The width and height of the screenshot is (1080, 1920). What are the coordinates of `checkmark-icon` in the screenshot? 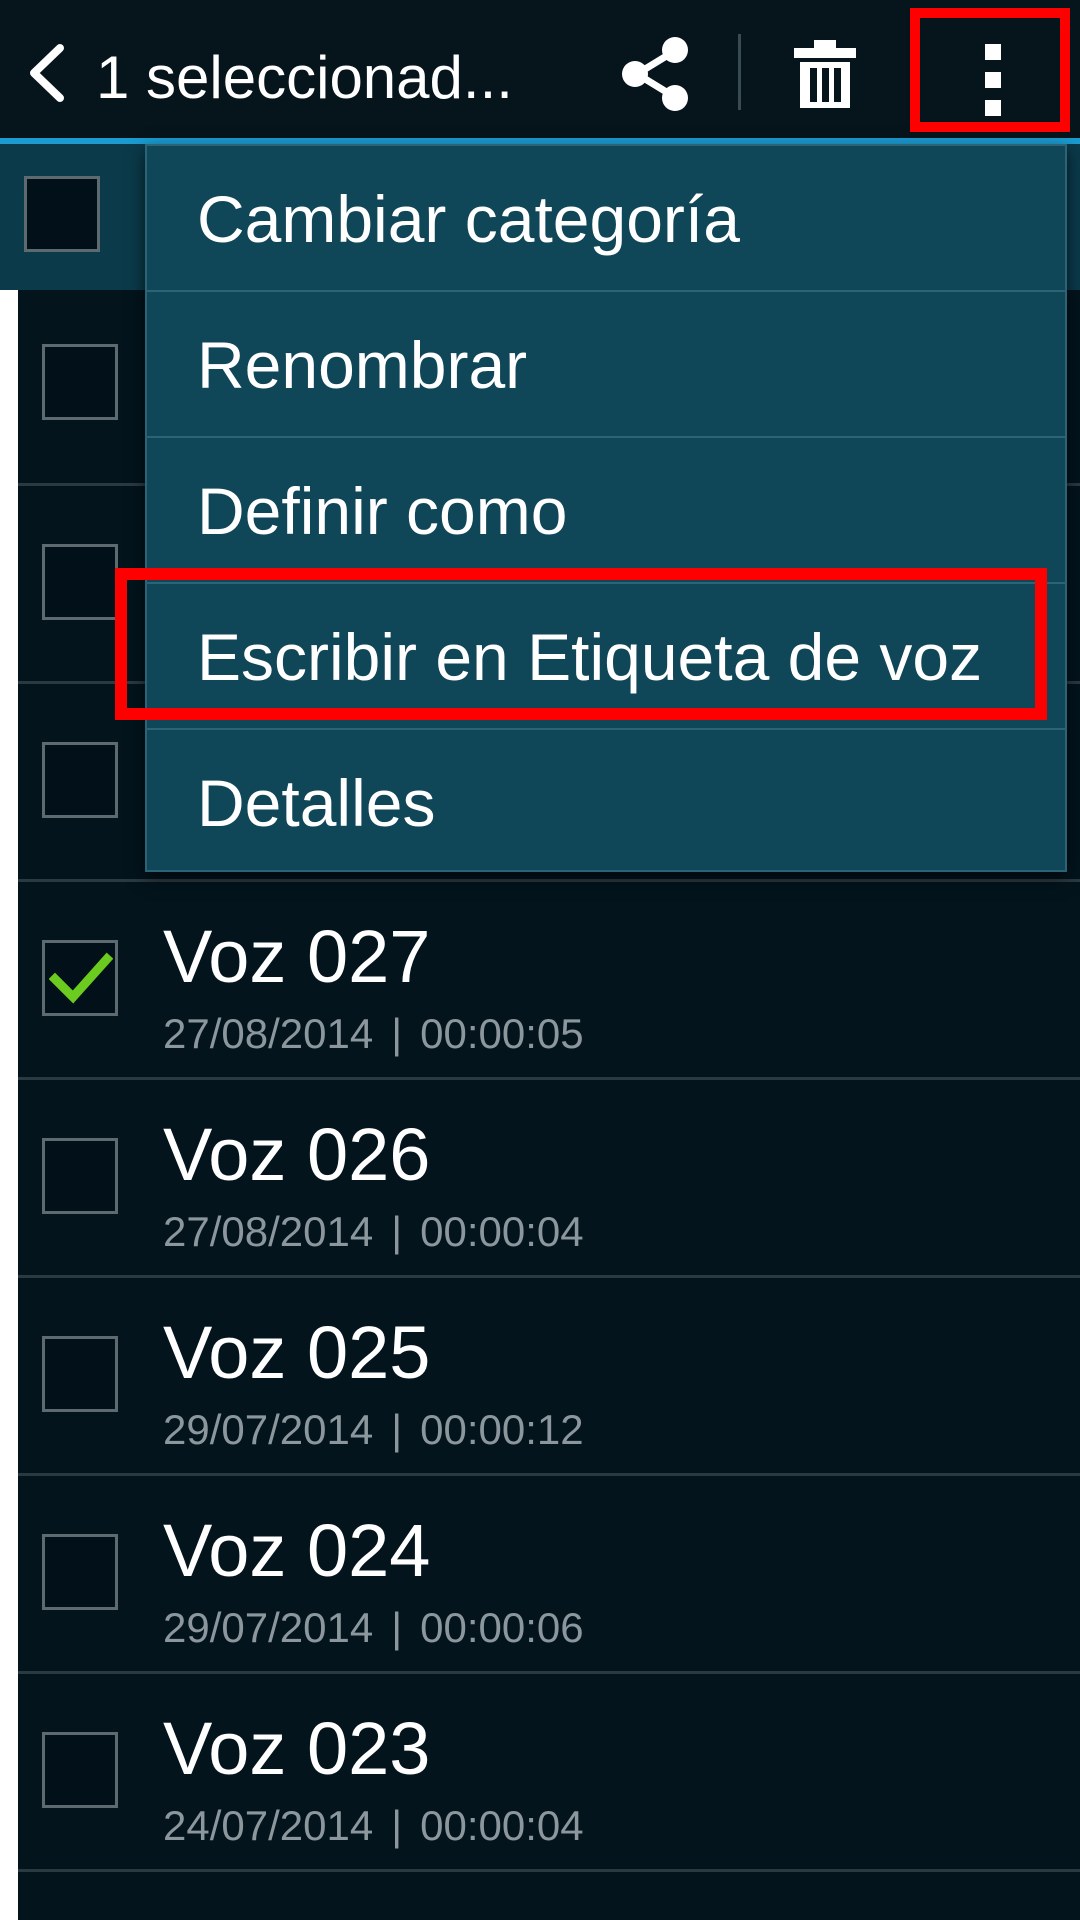 It's located at (81, 978).